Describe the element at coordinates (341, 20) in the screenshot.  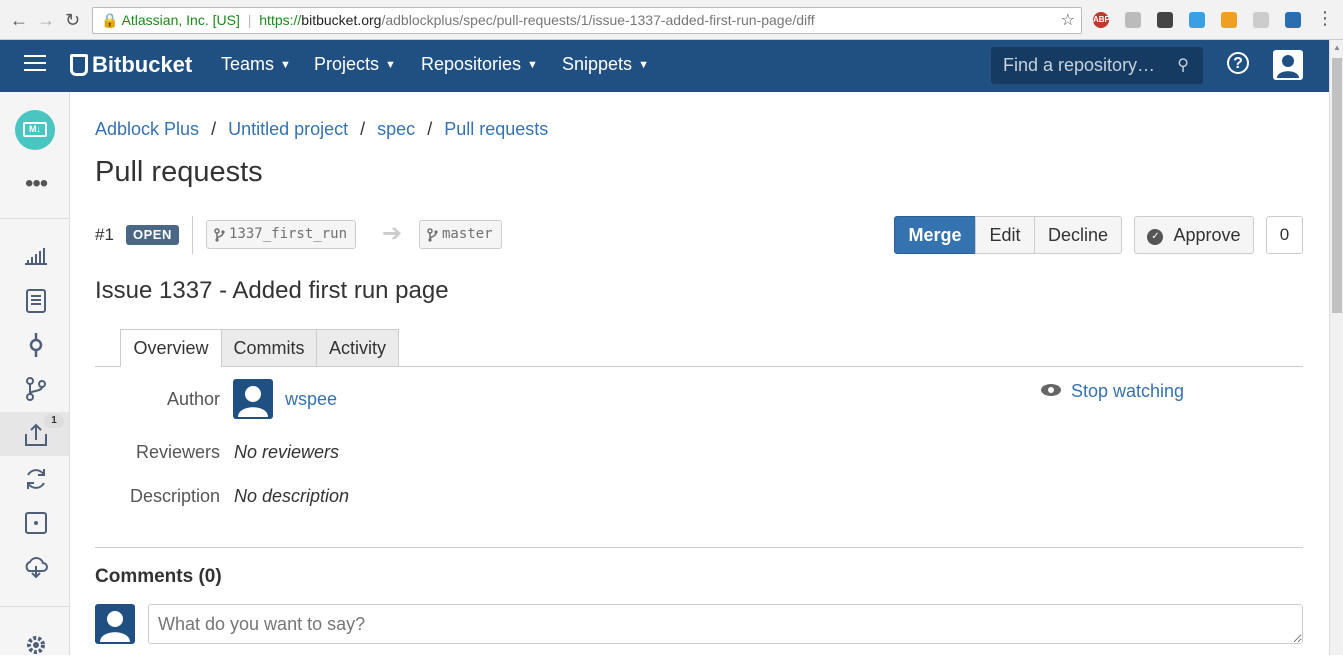
I see `url-host: bitbucket.org` at that location.